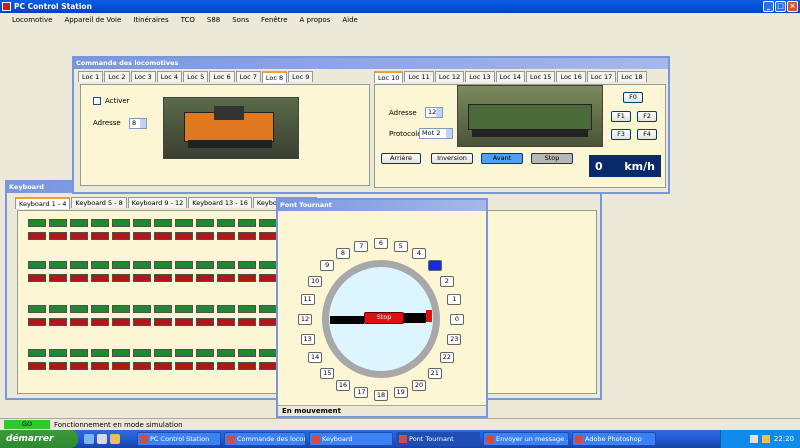 This screenshot has width=800, height=448. Describe the element at coordinates (315, 20) in the screenshot. I see `menu-a-propos: A propos` at that location.